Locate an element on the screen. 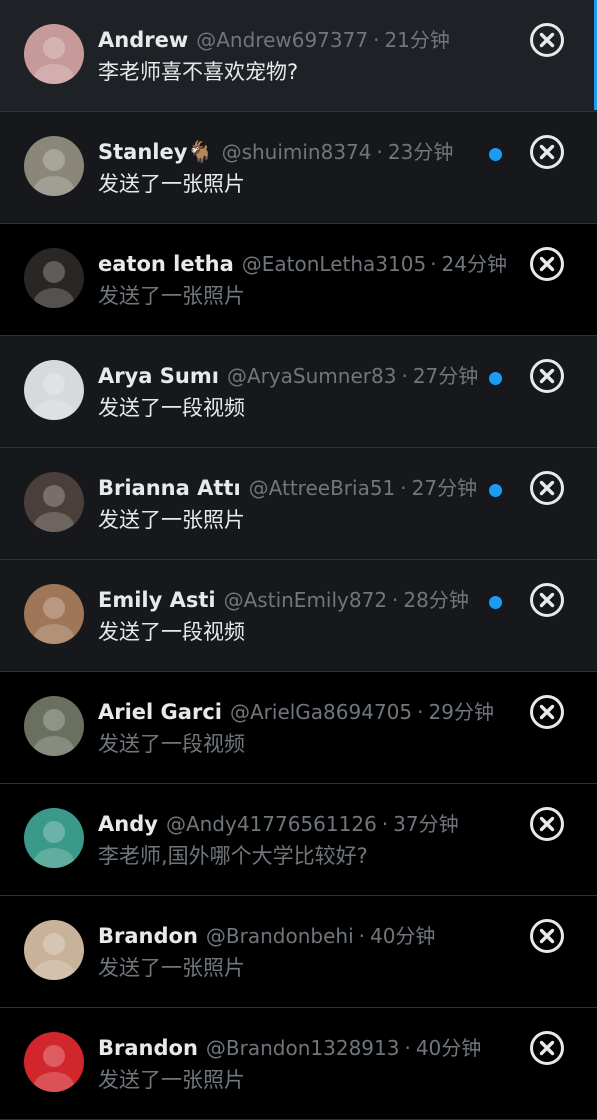 This screenshot has width=597, height=1120. conversation-header: Andrew @Andrew697377 · 21分钟 is located at coordinates (302, 40).